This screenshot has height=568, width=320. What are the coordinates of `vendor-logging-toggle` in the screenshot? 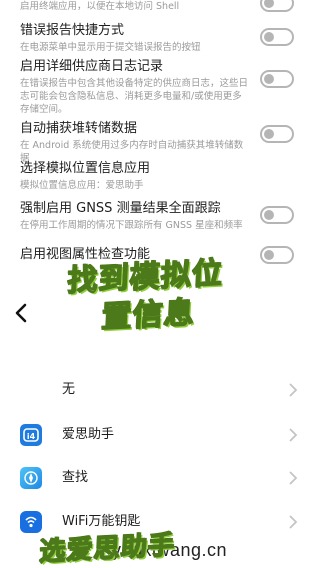 It's located at (277, 79).